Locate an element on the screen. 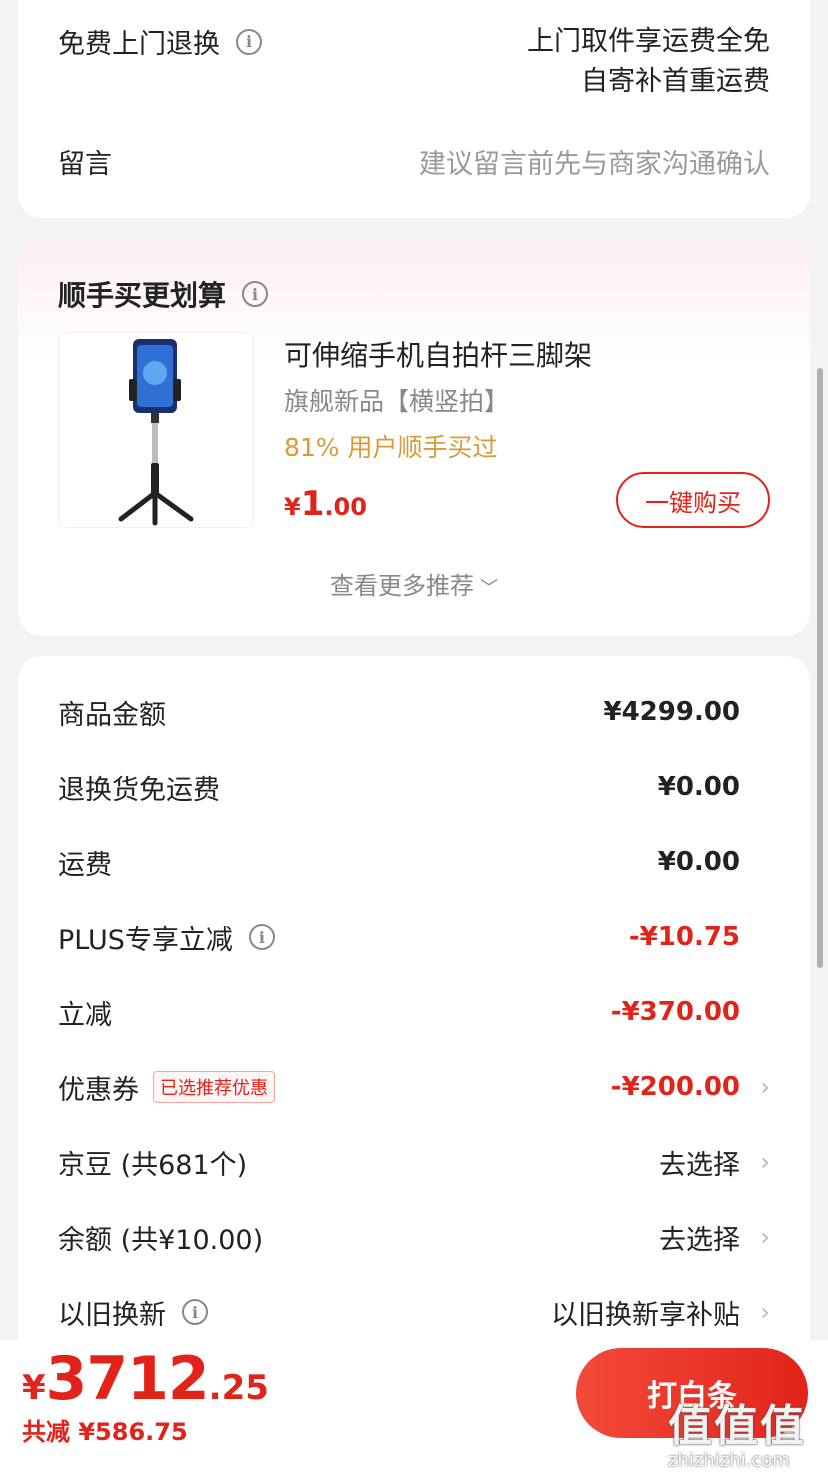 The width and height of the screenshot is (828, 1476). one-click-buy-button: 一键购买 is located at coordinates (693, 500).